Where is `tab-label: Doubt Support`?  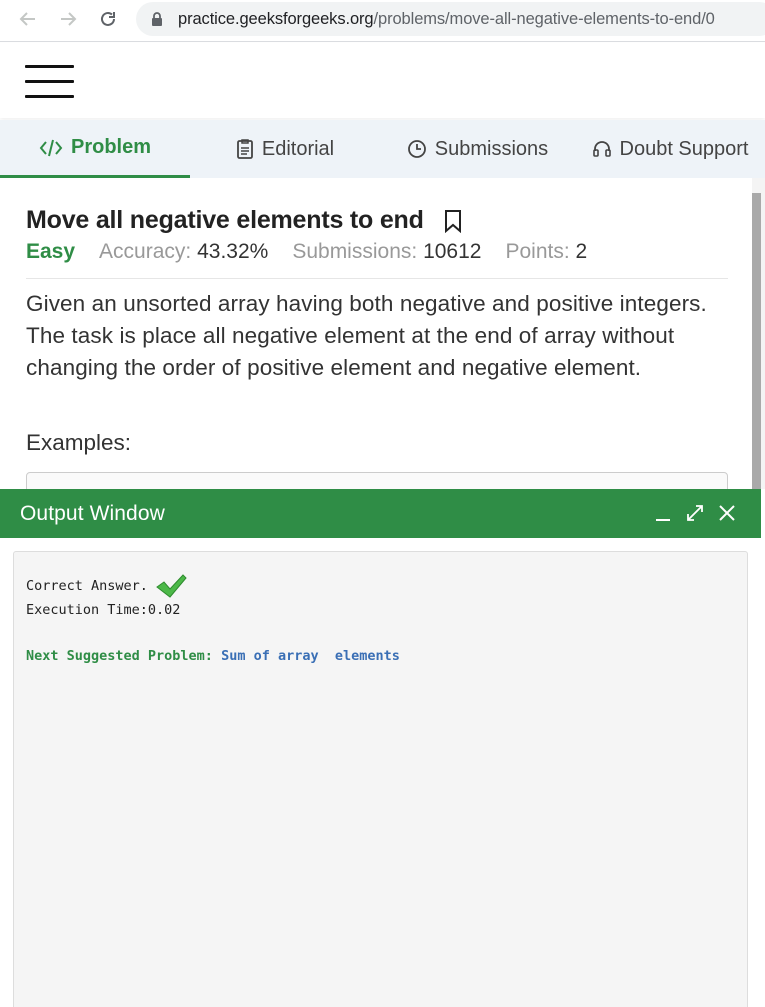 tab-label: Doubt Support is located at coordinates (684, 148).